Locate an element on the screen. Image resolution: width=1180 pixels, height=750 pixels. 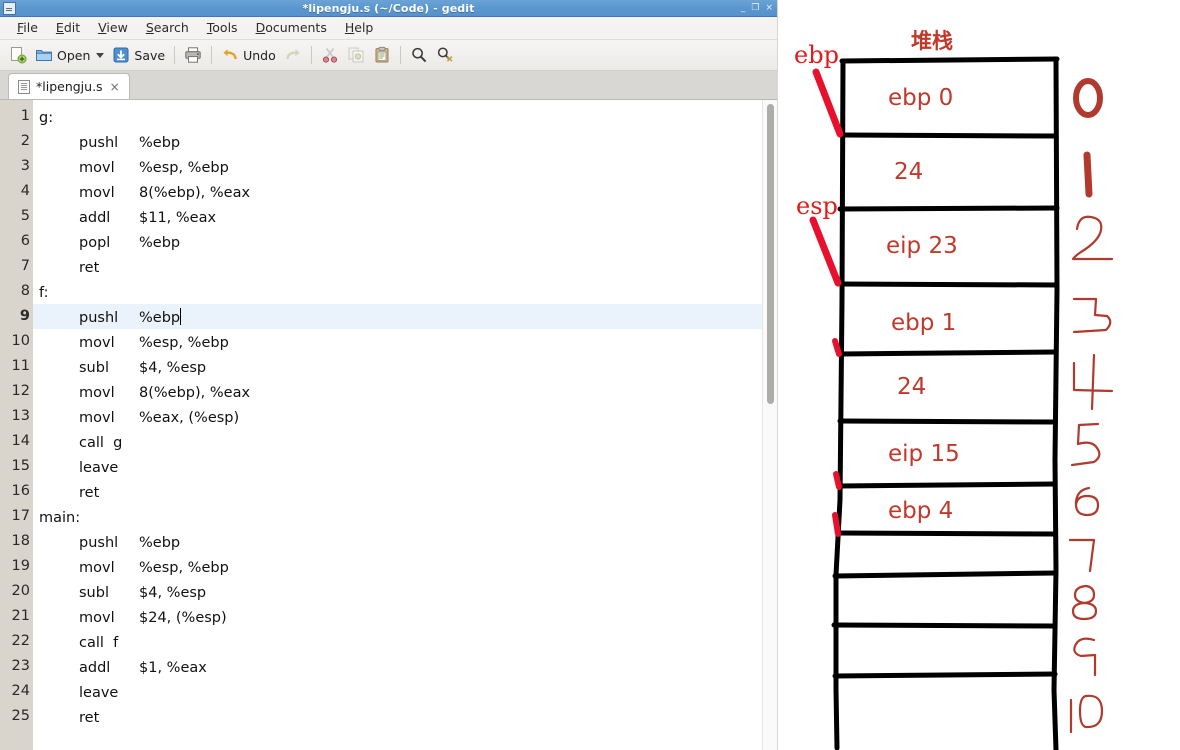
code-line: g: is located at coordinates (405, 116).